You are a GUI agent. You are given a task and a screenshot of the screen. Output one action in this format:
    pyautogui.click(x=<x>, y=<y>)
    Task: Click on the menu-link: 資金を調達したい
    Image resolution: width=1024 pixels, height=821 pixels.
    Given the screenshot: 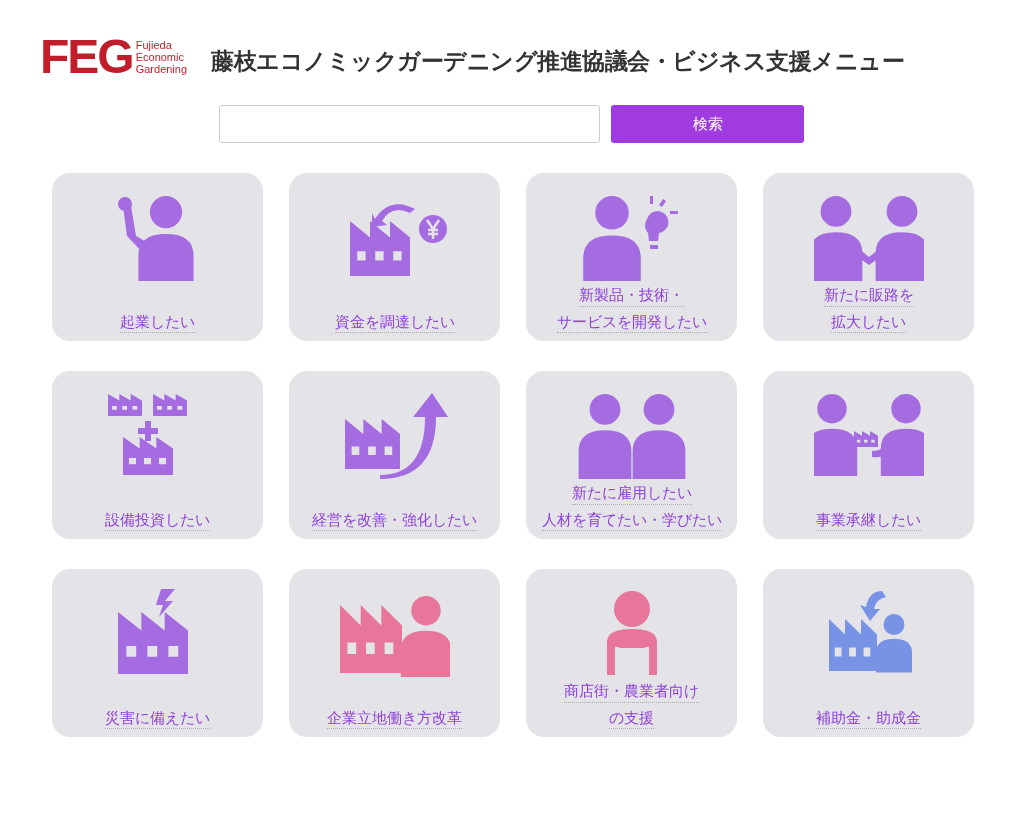 What is the action you would take?
    pyautogui.click(x=394, y=322)
    